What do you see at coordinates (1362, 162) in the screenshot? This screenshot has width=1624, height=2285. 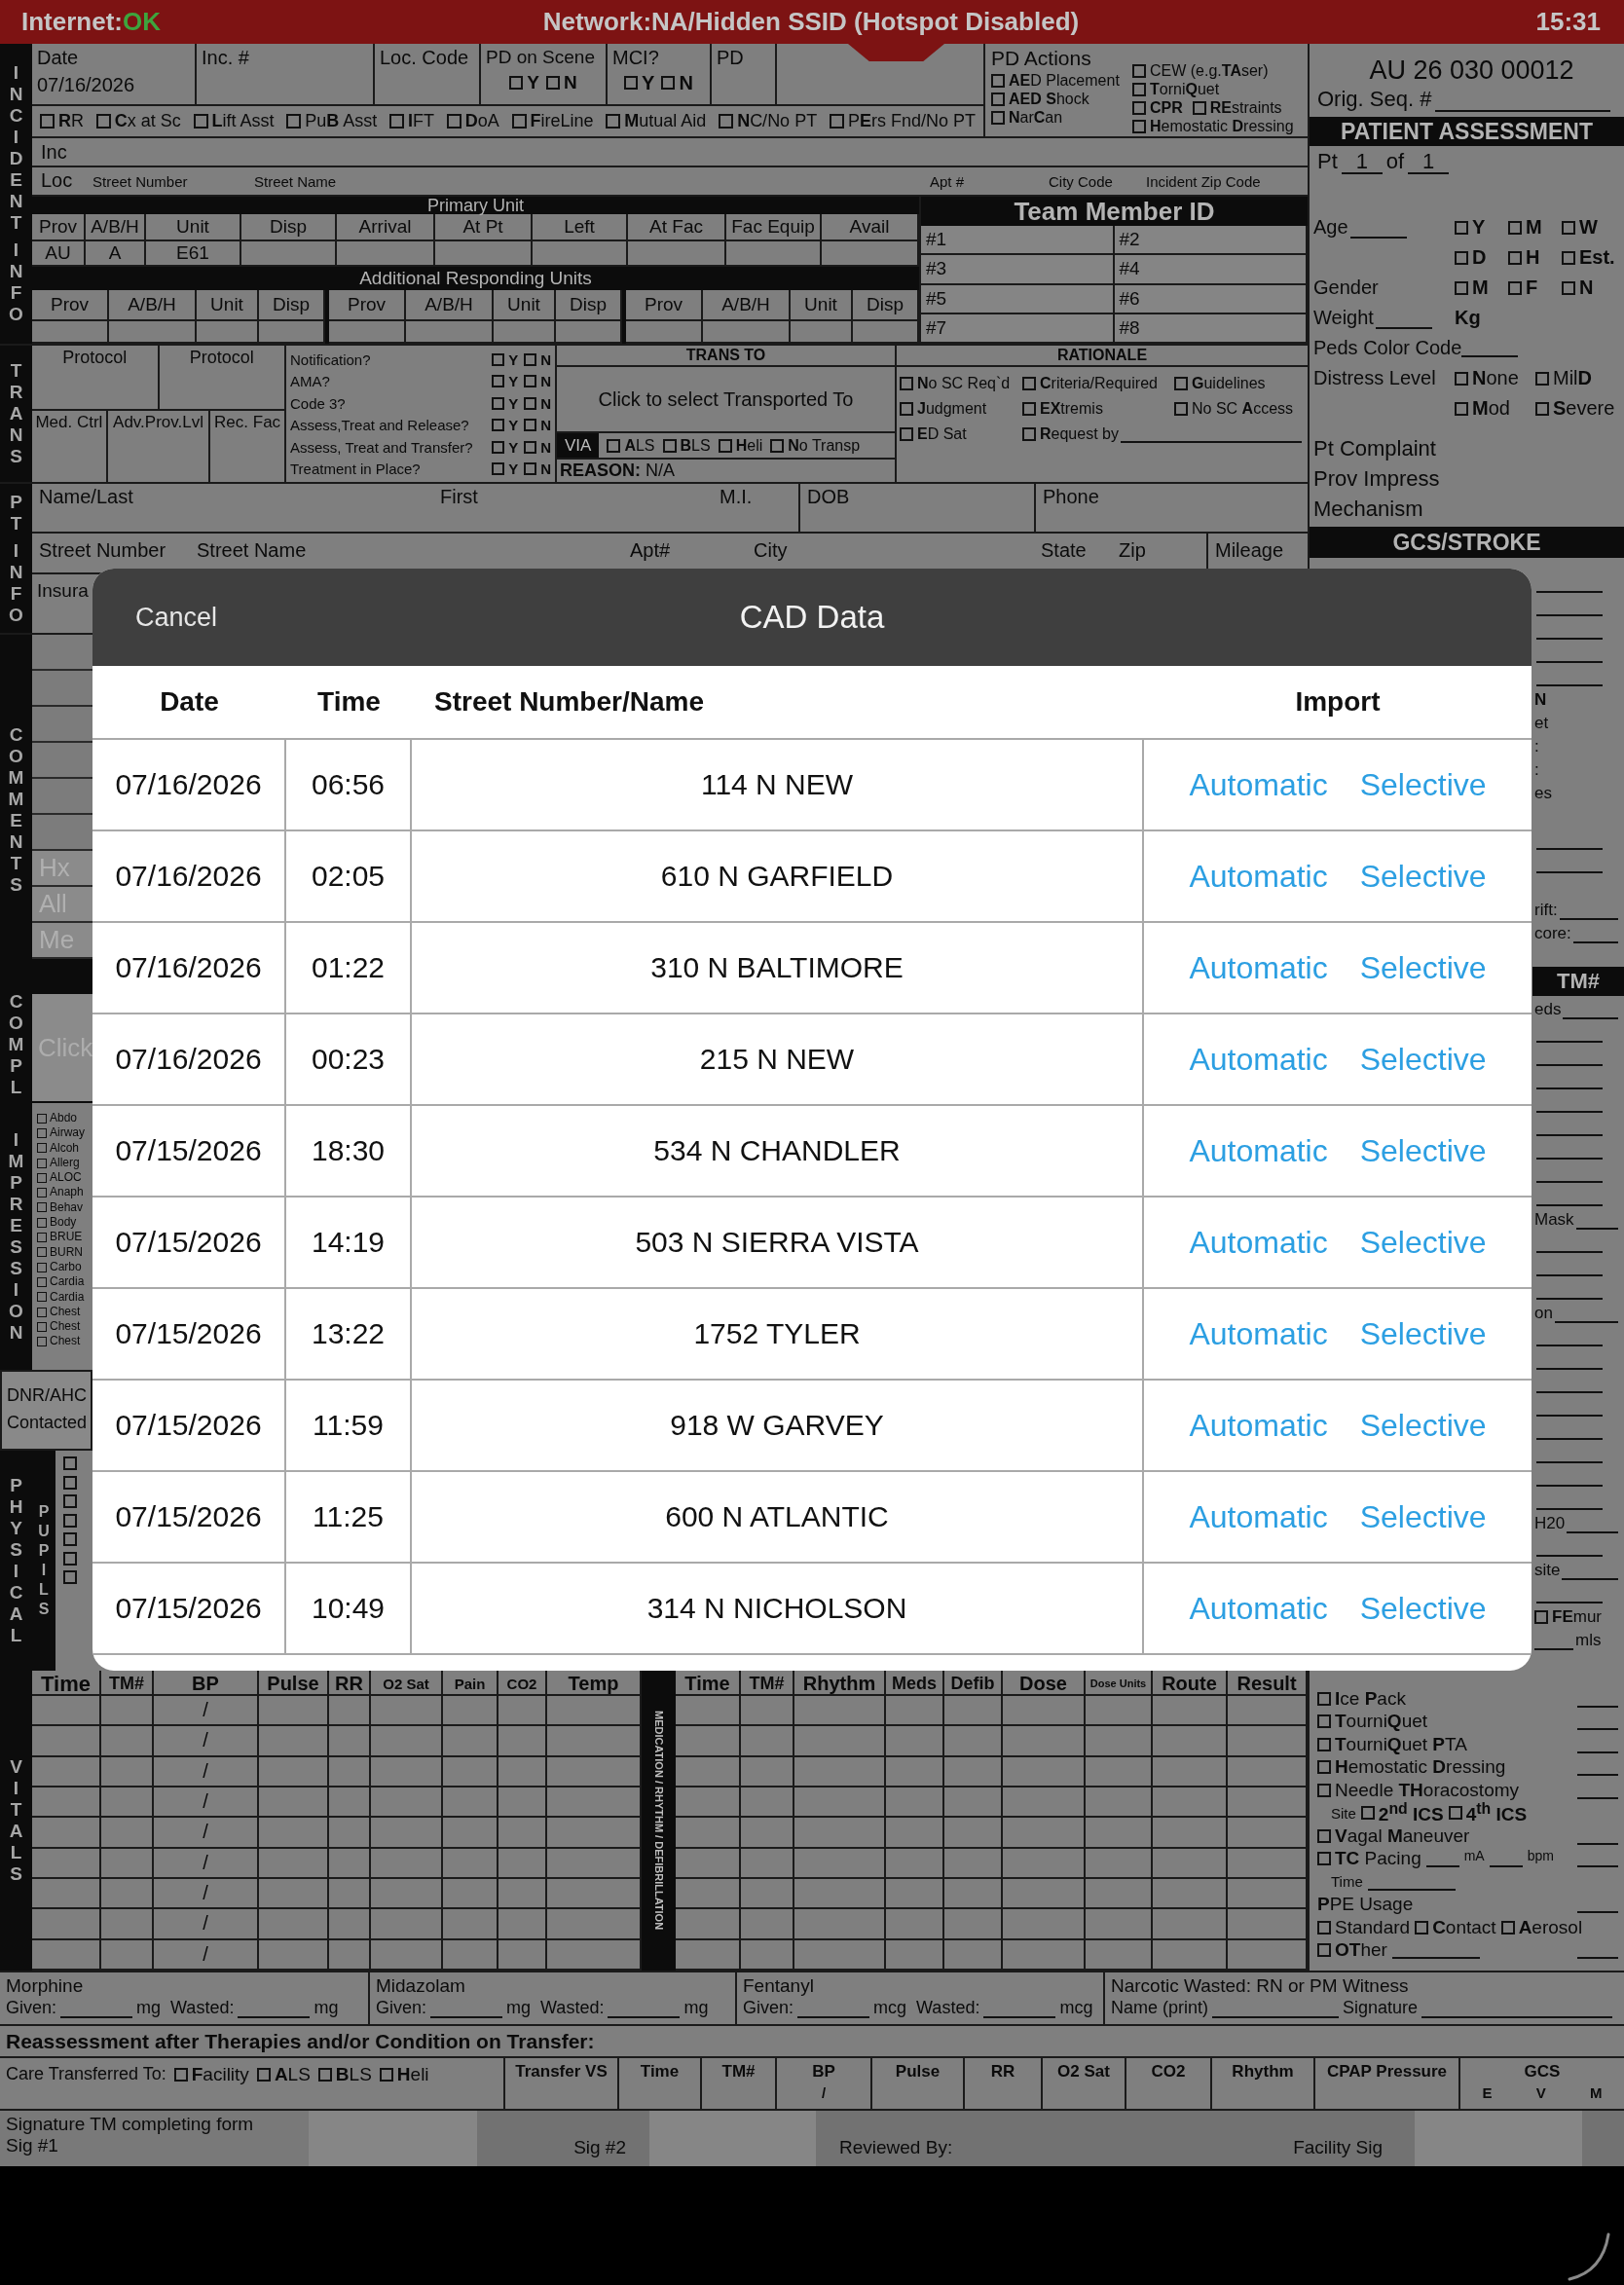 I see `patient-number-field: 1` at bounding box center [1362, 162].